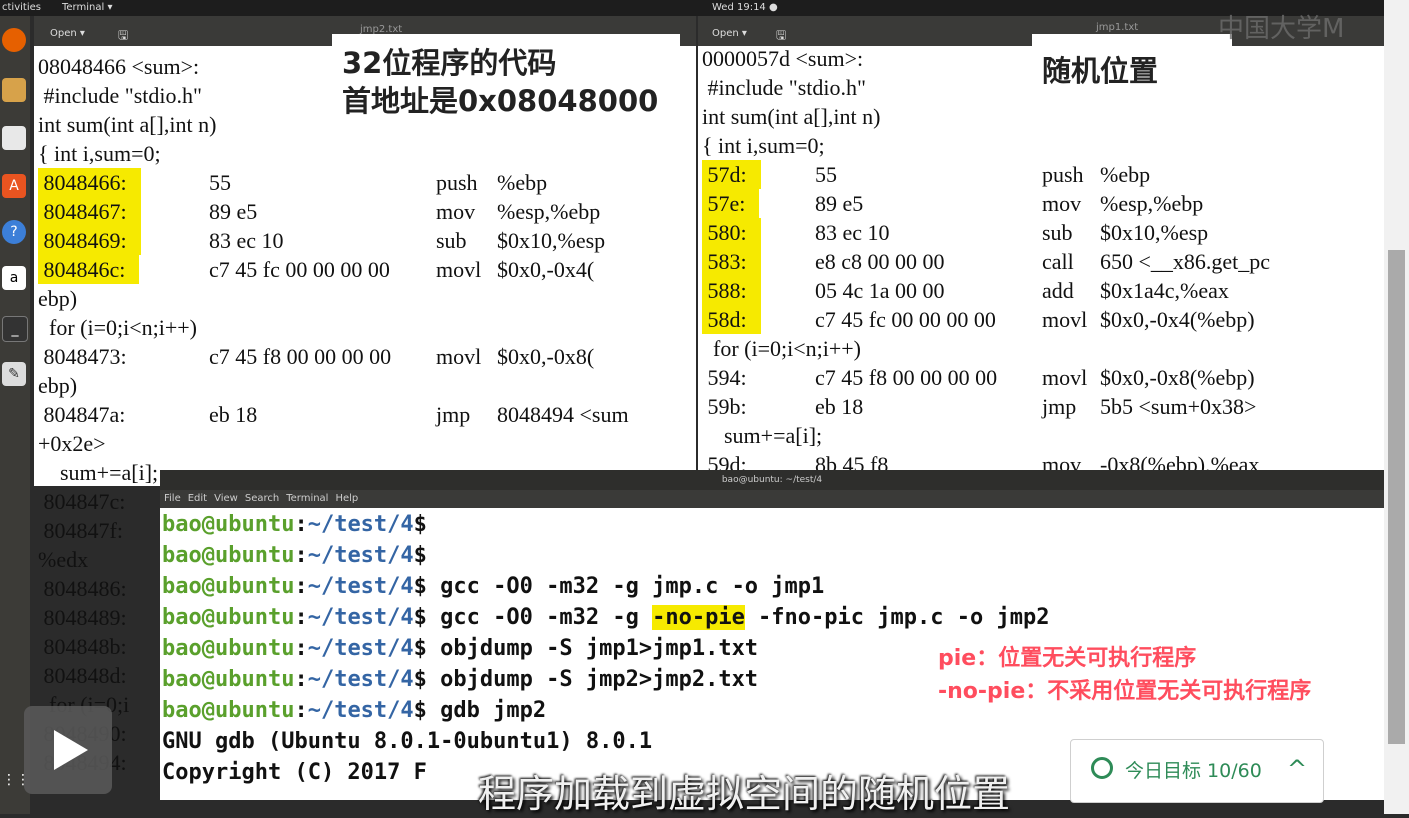  What do you see at coordinates (1197, 771) in the screenshot?
I see `daily-goal-widget: 今日目标 10/60 ^` at bounding box center [1197, 771].